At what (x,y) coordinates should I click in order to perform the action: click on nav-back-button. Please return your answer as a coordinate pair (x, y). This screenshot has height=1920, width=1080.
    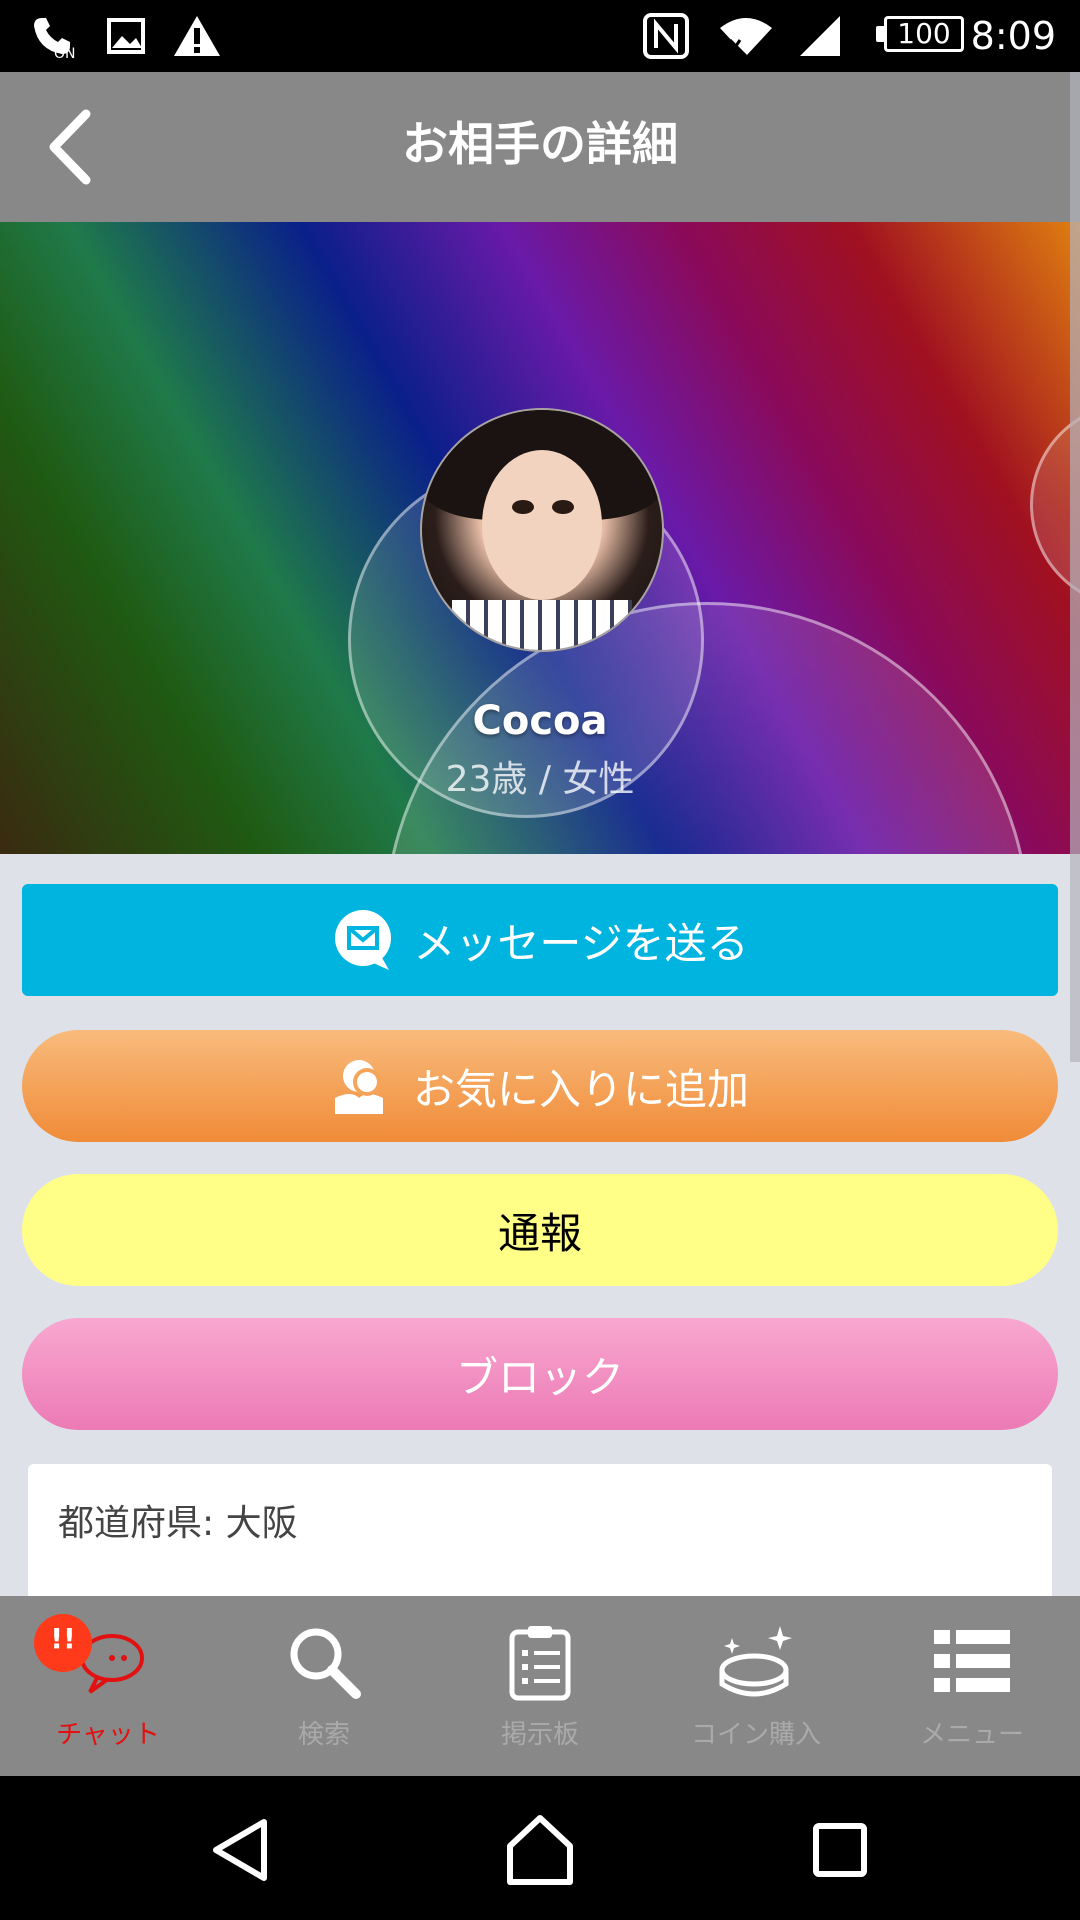
    Looking at the image, I should click on (240, 1850).